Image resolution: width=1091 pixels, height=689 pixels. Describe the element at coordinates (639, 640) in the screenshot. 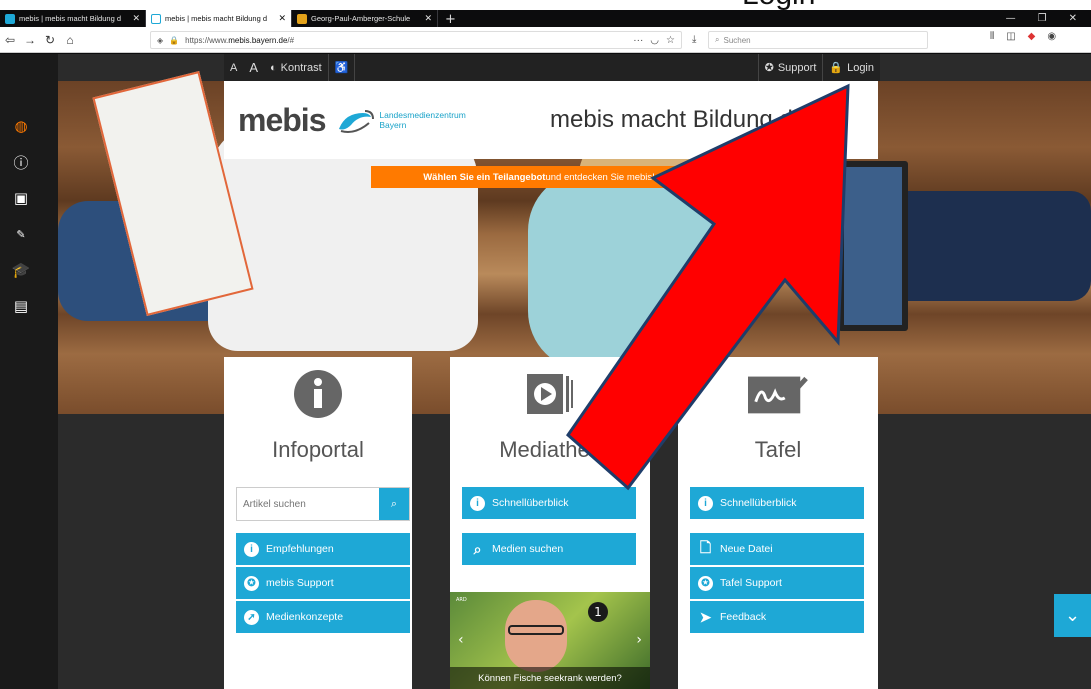

I see `next-icon: ›` at that location.